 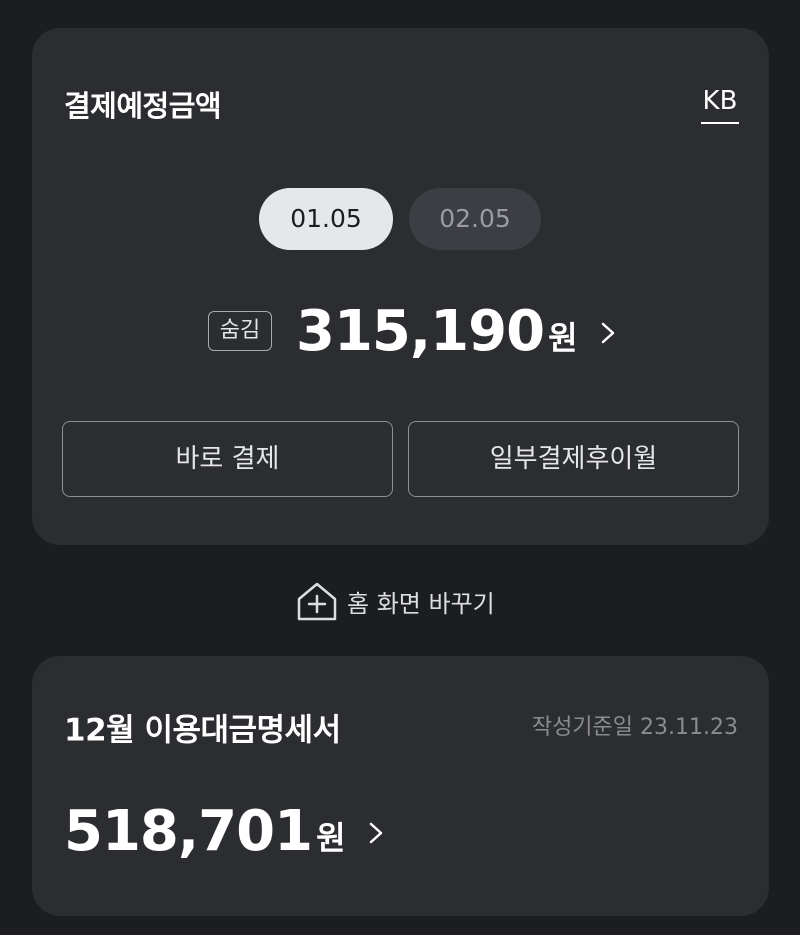 What do you see at coordinates (421, 603) in the screenshot?
I see `change-home-screen-label: 홈 화면 바꾸기` at bounding box center [421, 603].